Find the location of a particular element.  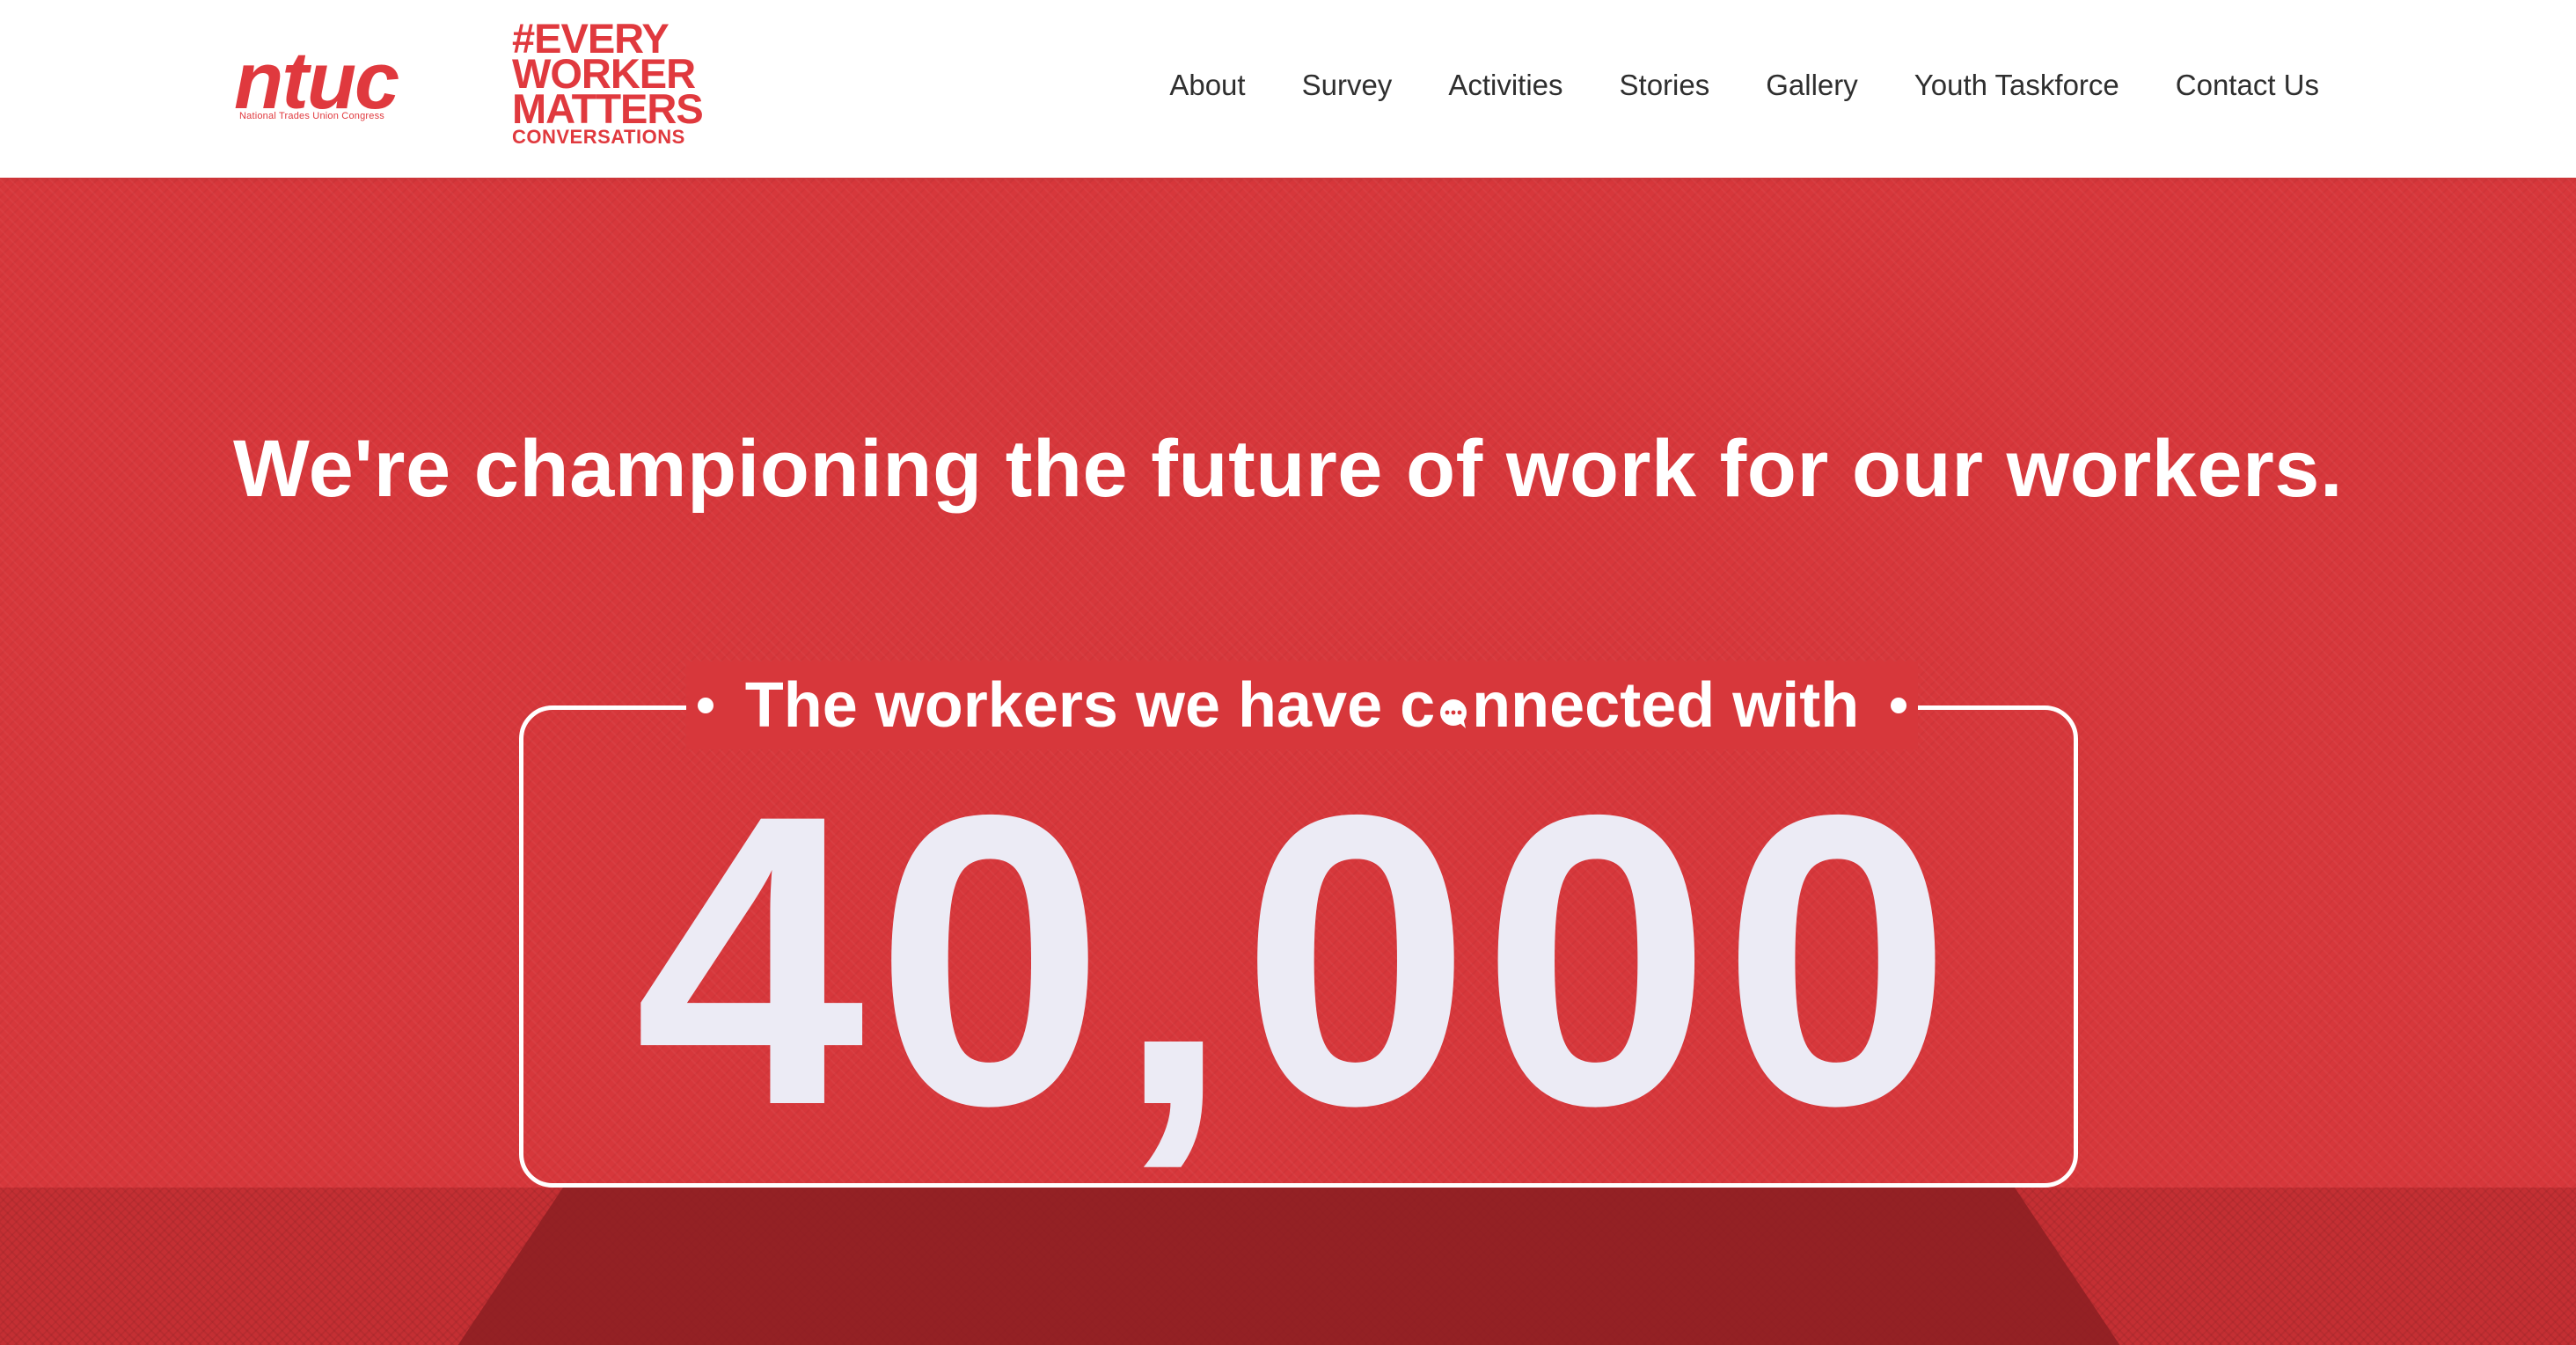

ntuc-tagline: National Trades Union Congress is located at coordinates (311, 116).